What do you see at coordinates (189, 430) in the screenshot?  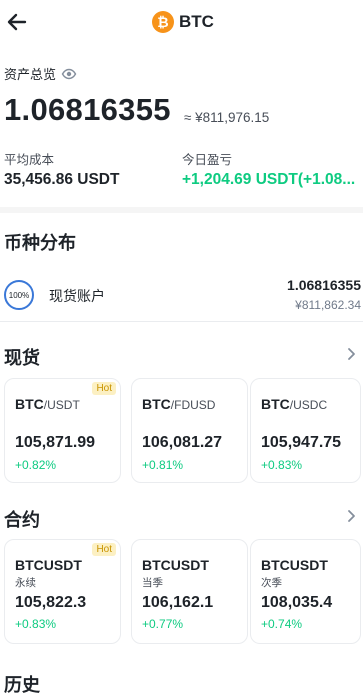 I see `spot-card-btc-fdusd: BTC/FDUSD 106,081.27 +0.81%` at bounding box center [189, 430].